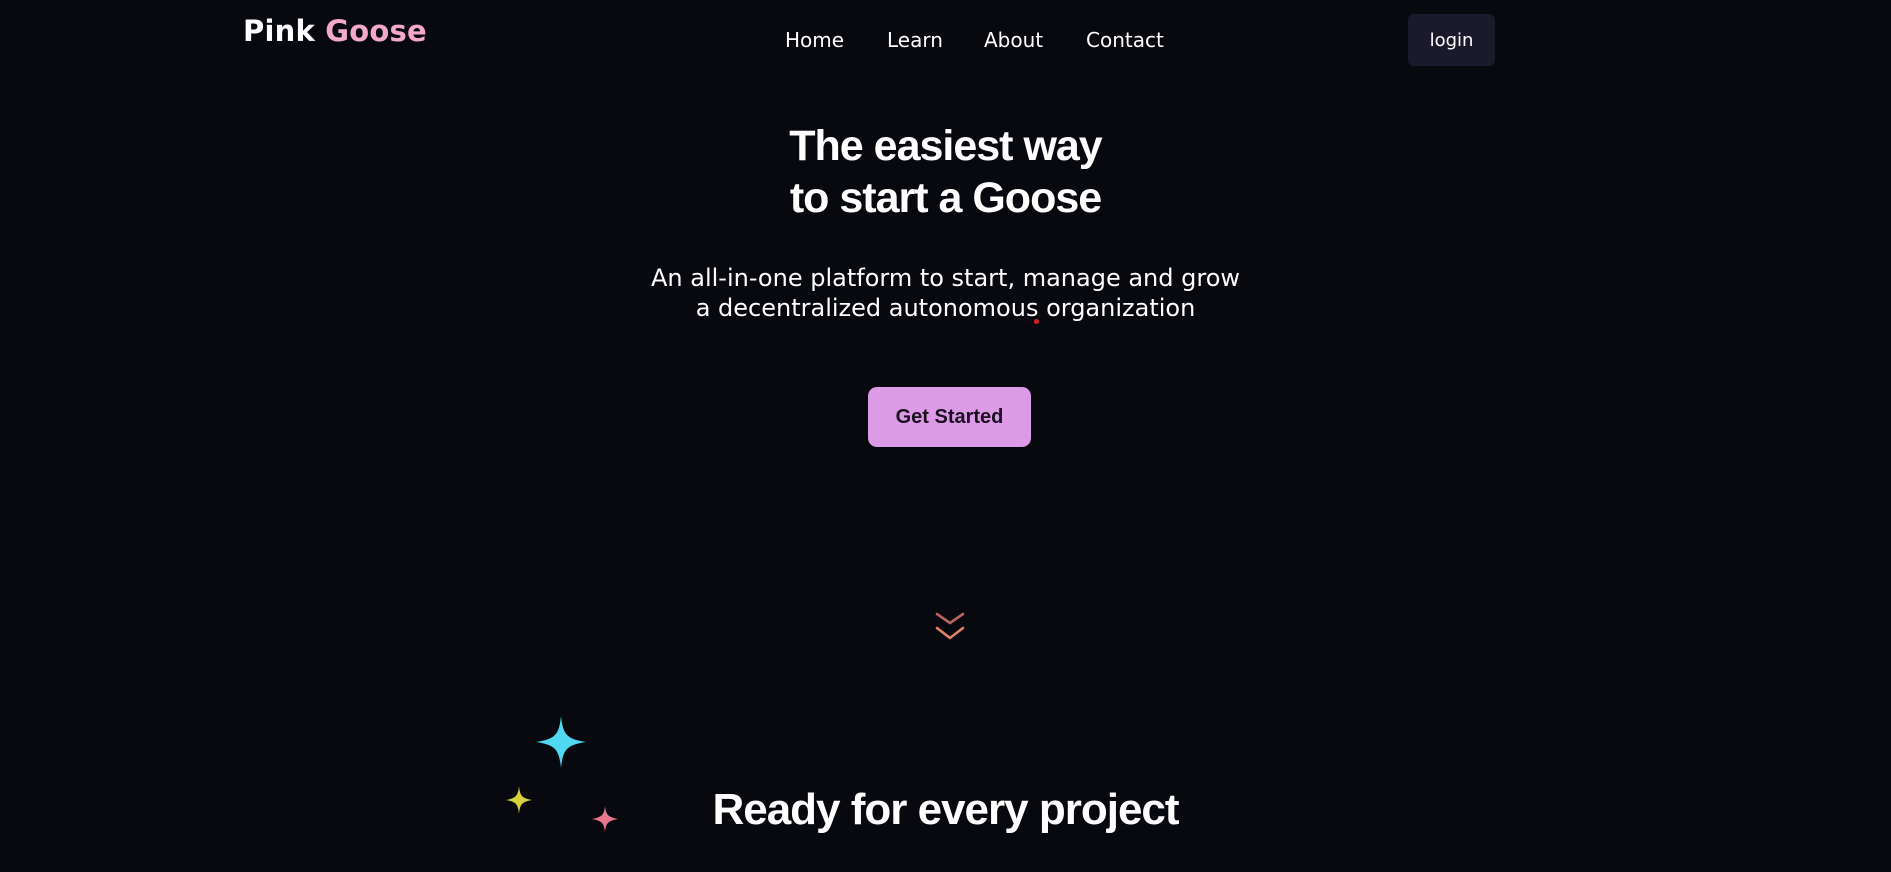 The height and width of the screenshot is (872, 1891). I want to click on nav-item-learn: Learn, so click(935, 40).